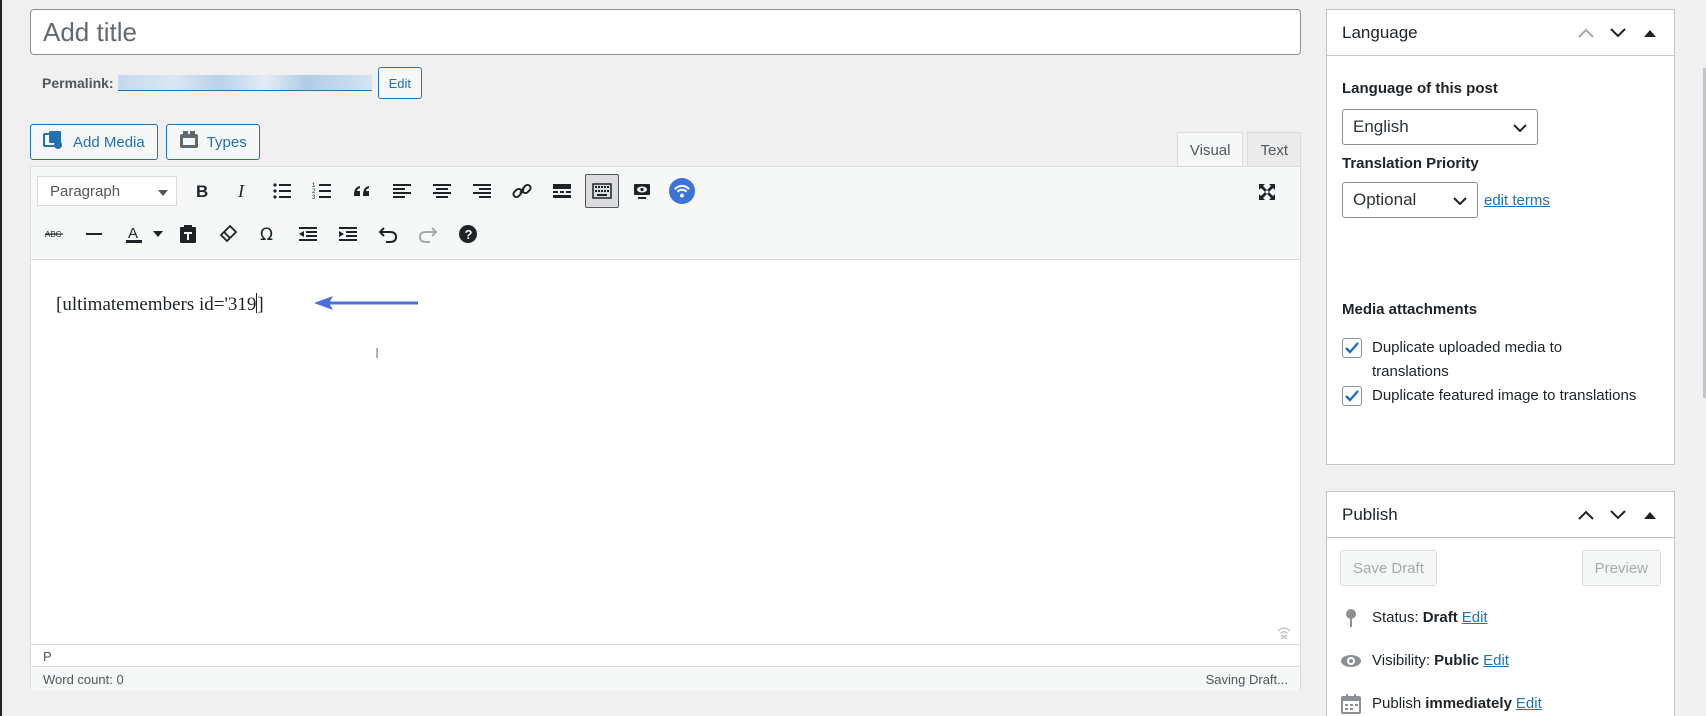 This screenshot has height=716, width=1706. Describe the element at coordinates (322, 191) in the screenshot. I see `numbered-list-icon: 123` at that location.